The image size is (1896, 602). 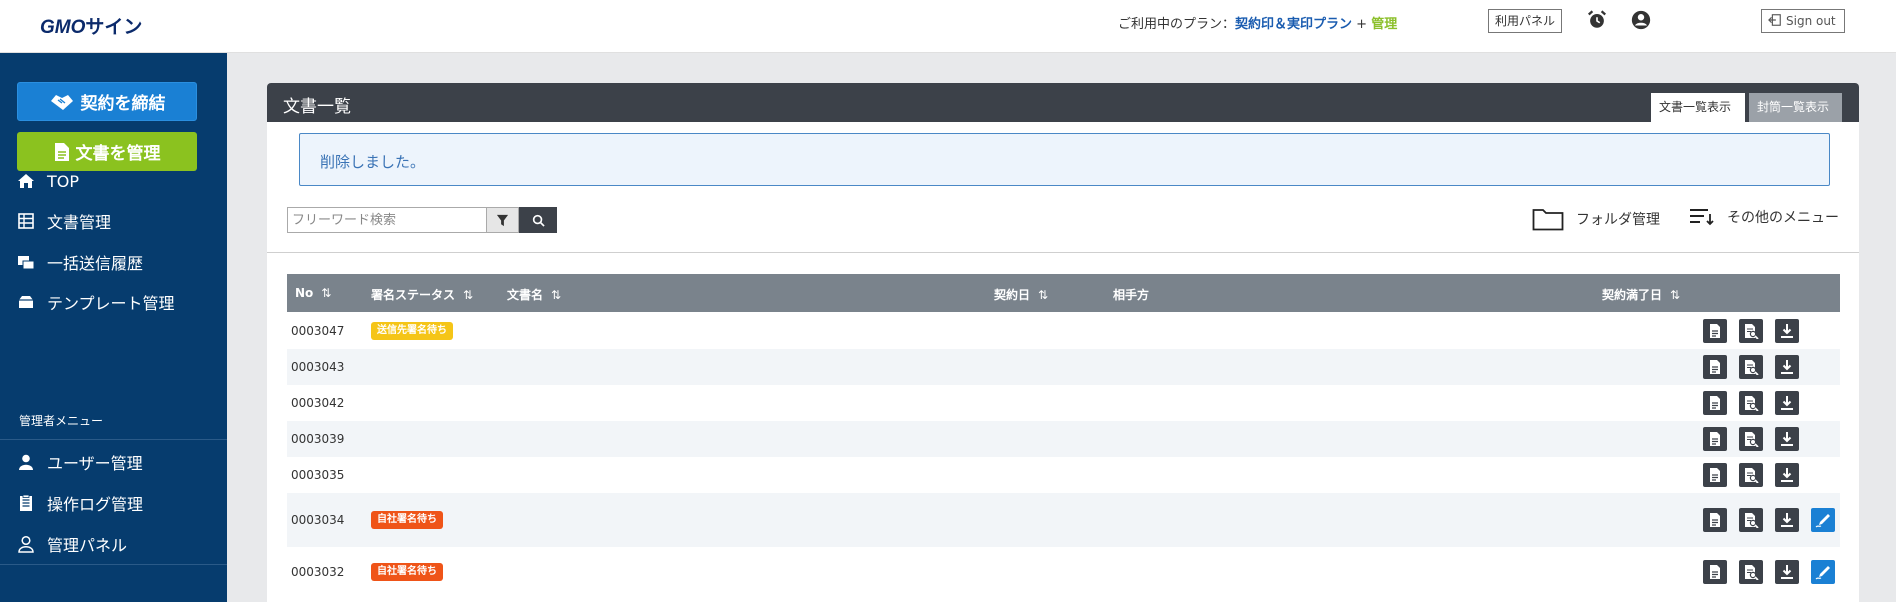 I want to click on search-bar, so click(x=422, y=220).